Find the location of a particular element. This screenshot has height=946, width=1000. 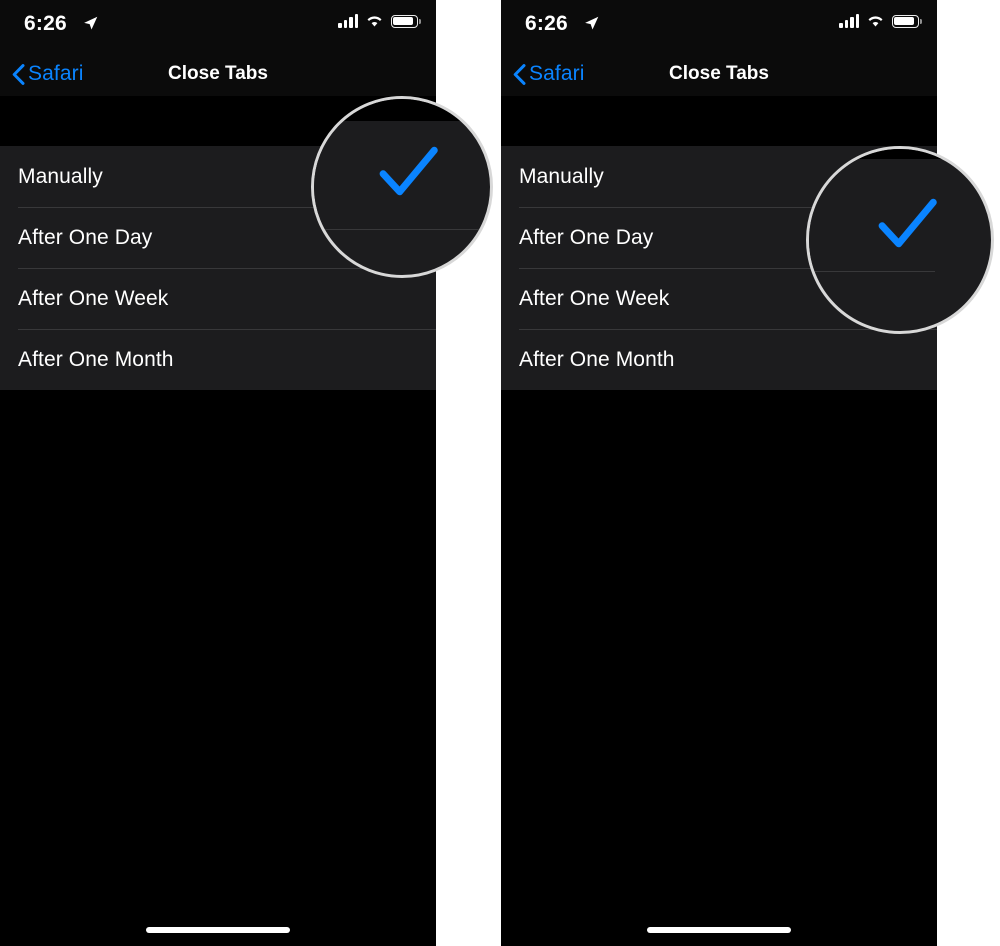

callout-magnifier-right is located at coordinates (900, 240).